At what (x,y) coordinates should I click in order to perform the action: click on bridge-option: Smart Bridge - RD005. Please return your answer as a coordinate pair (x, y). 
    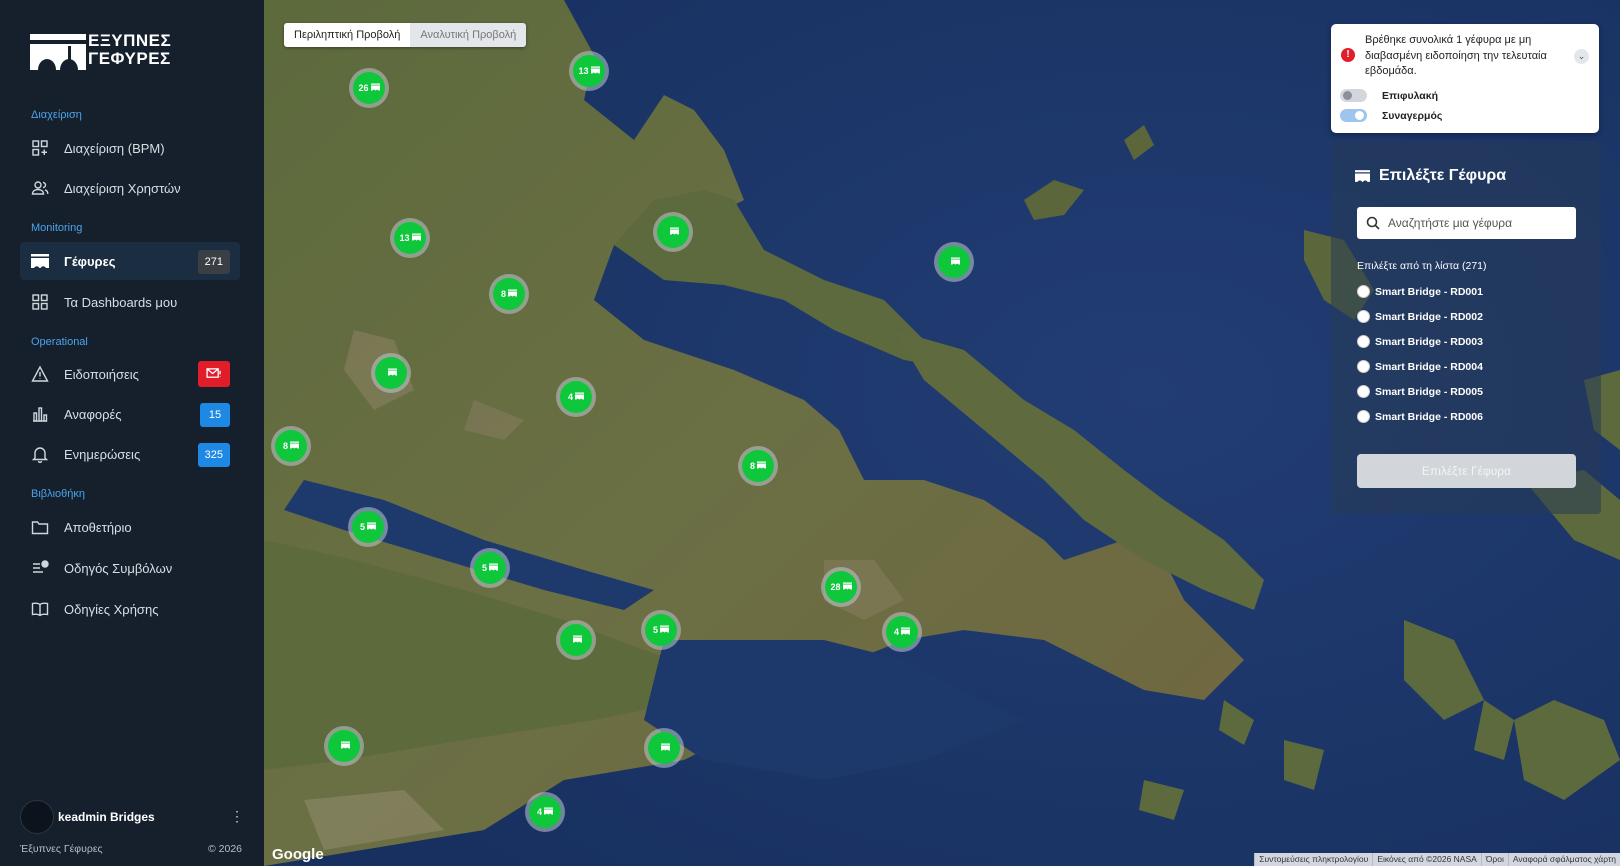
    Looking at the image, I should click on (1420, 391).